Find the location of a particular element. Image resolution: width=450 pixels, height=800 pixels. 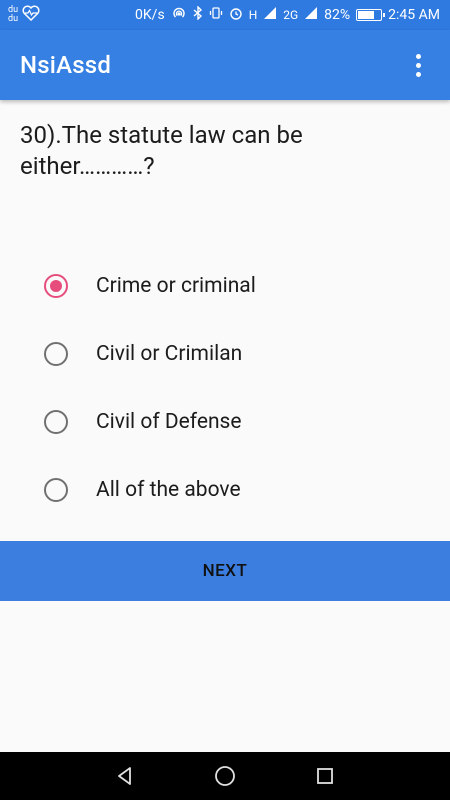

home-icon is located at coordinates (225, 776).